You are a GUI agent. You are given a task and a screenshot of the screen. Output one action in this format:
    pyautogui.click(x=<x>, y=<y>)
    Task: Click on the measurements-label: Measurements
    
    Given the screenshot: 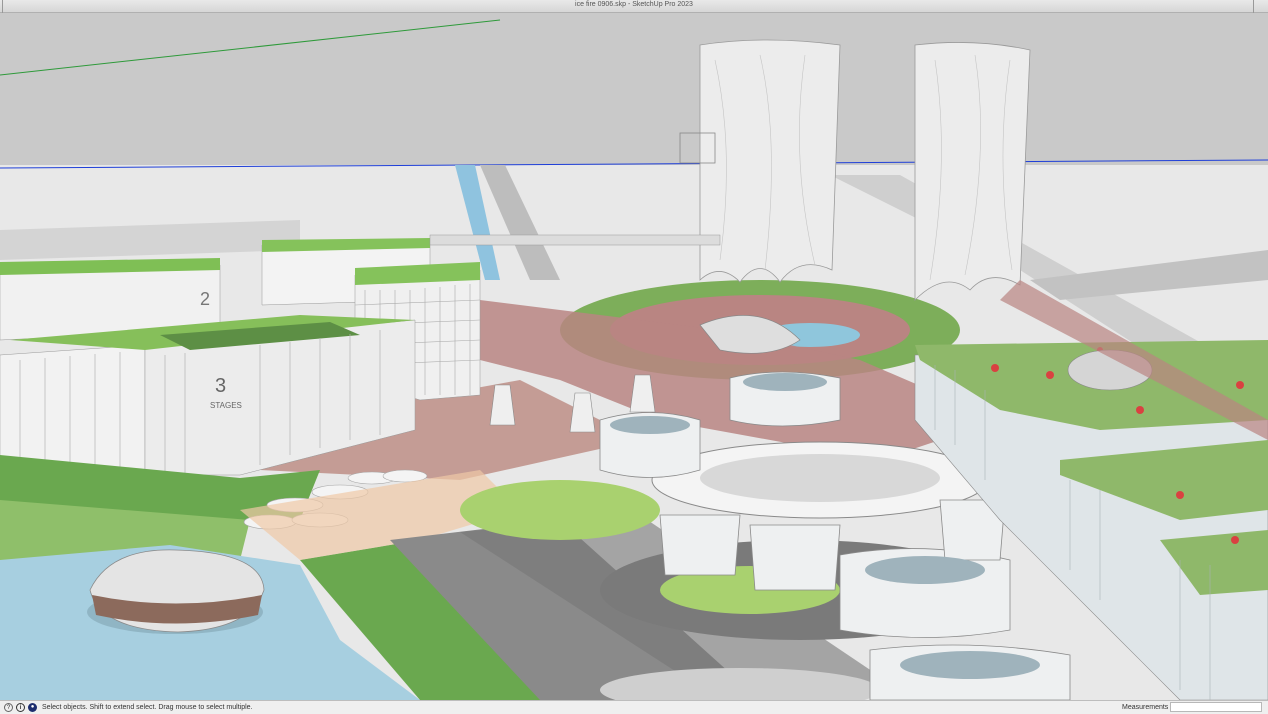 What is the action you would take?
    pyautogui.click(x=1145, y=707)
    